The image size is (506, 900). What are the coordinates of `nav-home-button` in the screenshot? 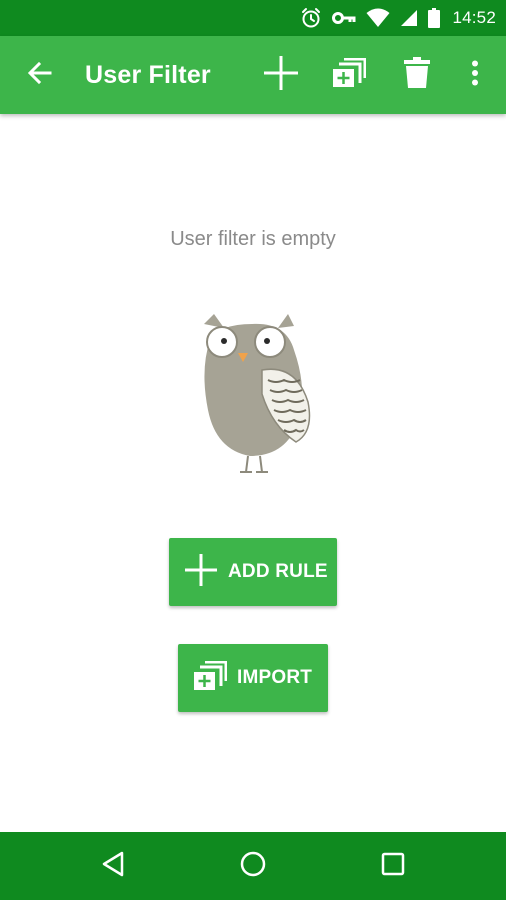 It's located at (253, 866).